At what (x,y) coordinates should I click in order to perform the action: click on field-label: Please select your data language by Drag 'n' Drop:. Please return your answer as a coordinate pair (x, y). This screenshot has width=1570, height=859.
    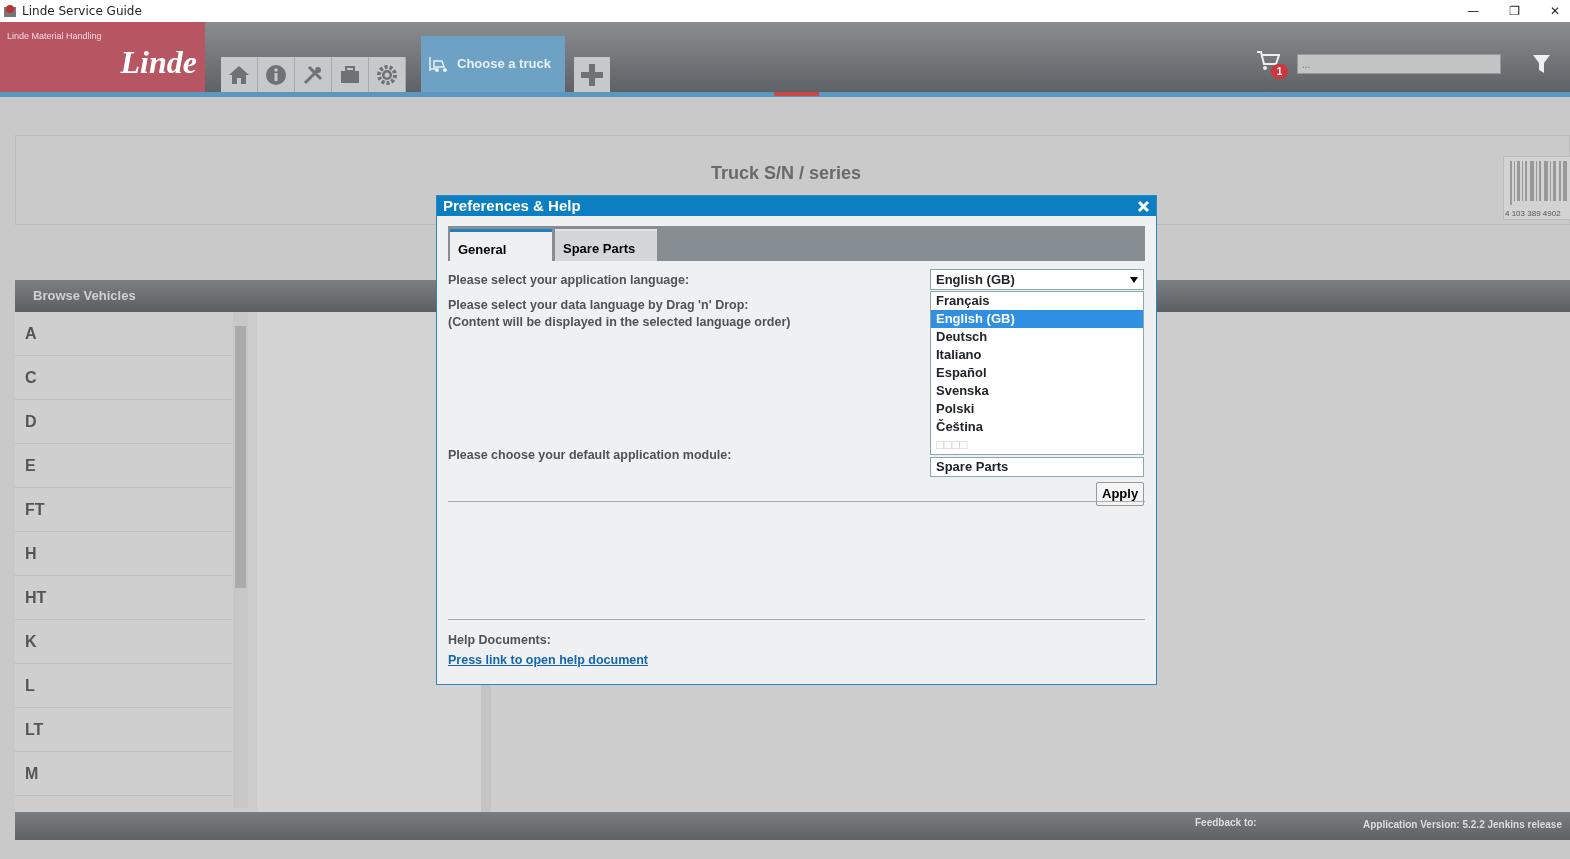
    Looking at the image, I should click on (598, 305).